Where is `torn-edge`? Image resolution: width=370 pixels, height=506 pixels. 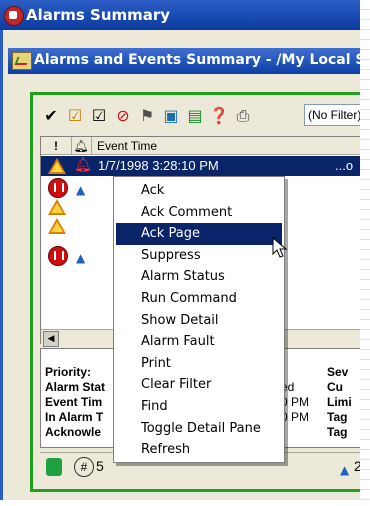
torn-edge is located at coordinates (365, 253).